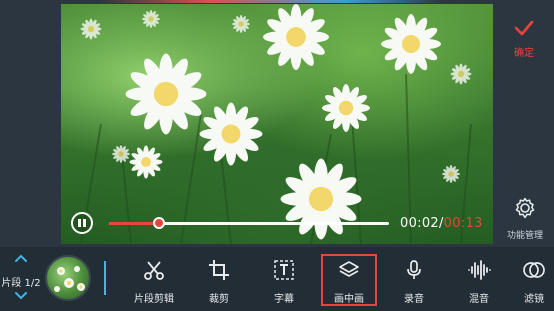 Image resolution: width=554 pixels, height=311 pixels. What do you see at coordinates (249, 223) in the screenshot?
I see `playback-progress-bar` at bounding box center [249, 223].